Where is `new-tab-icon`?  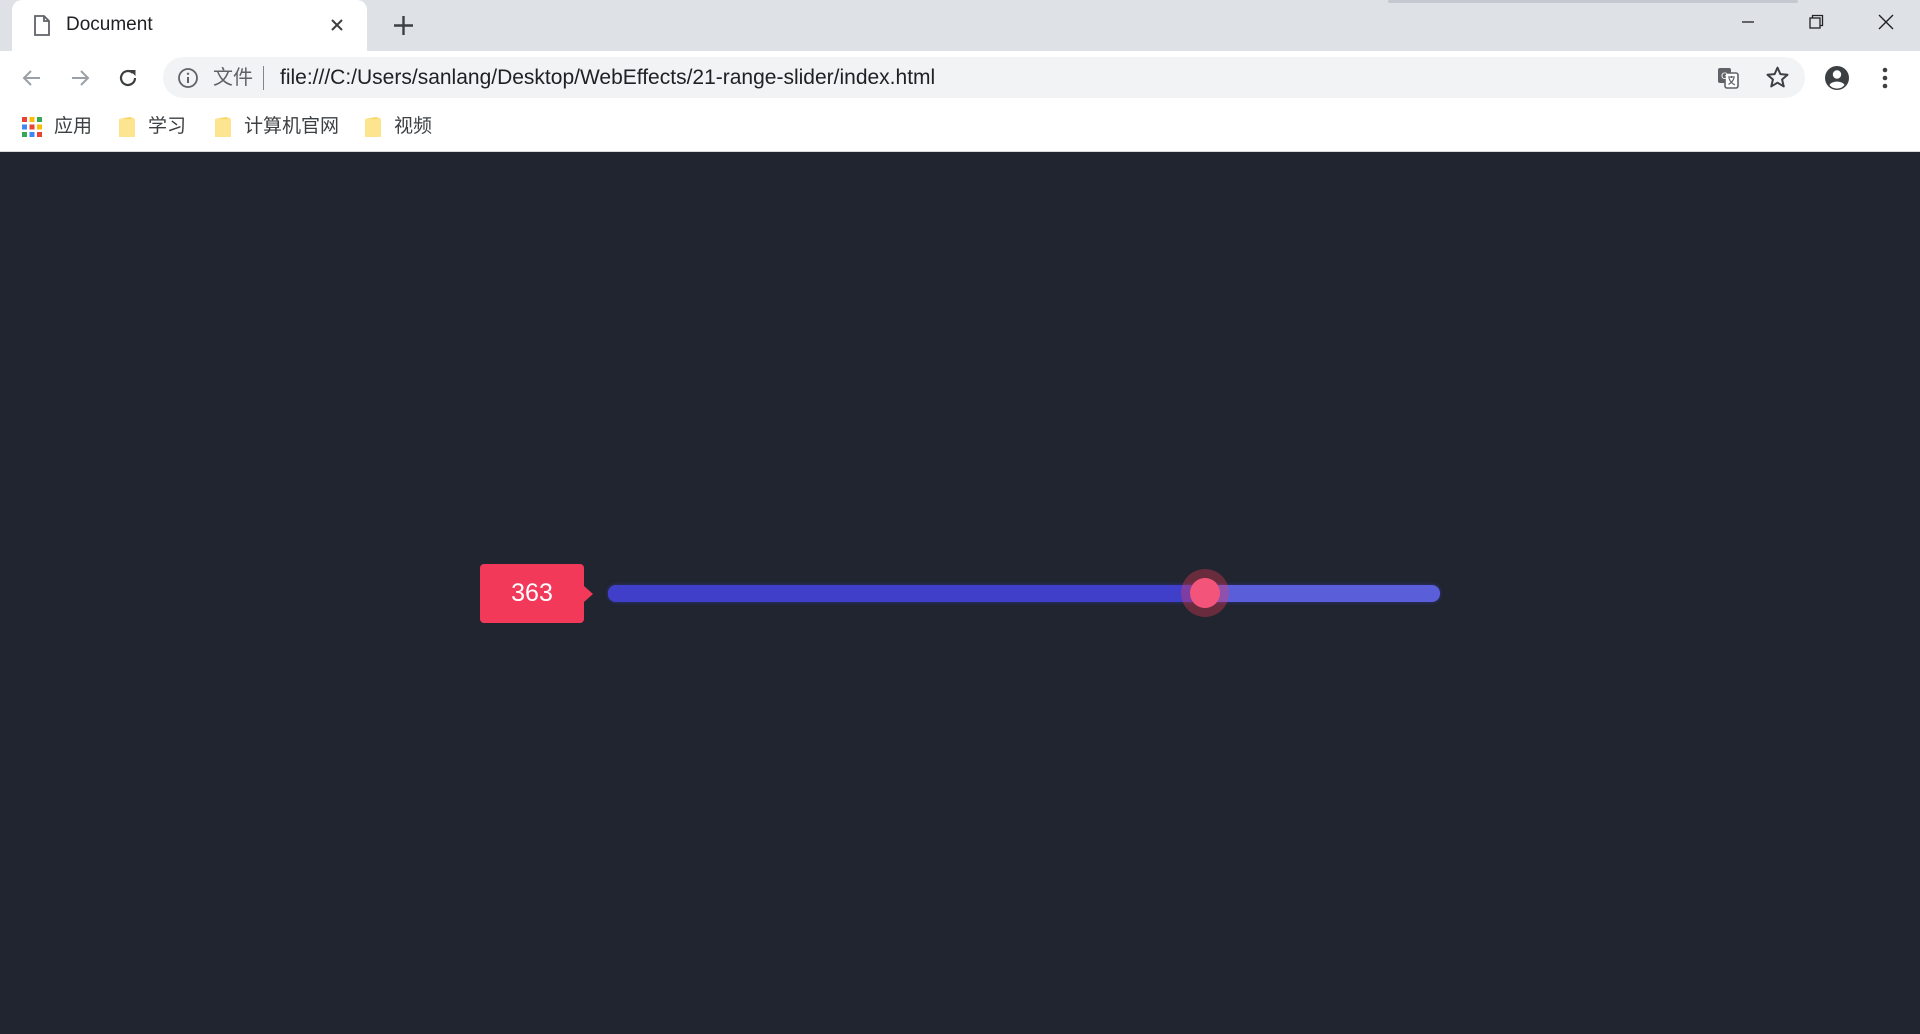
new-tab-icon is located at coordinates (403, 25).